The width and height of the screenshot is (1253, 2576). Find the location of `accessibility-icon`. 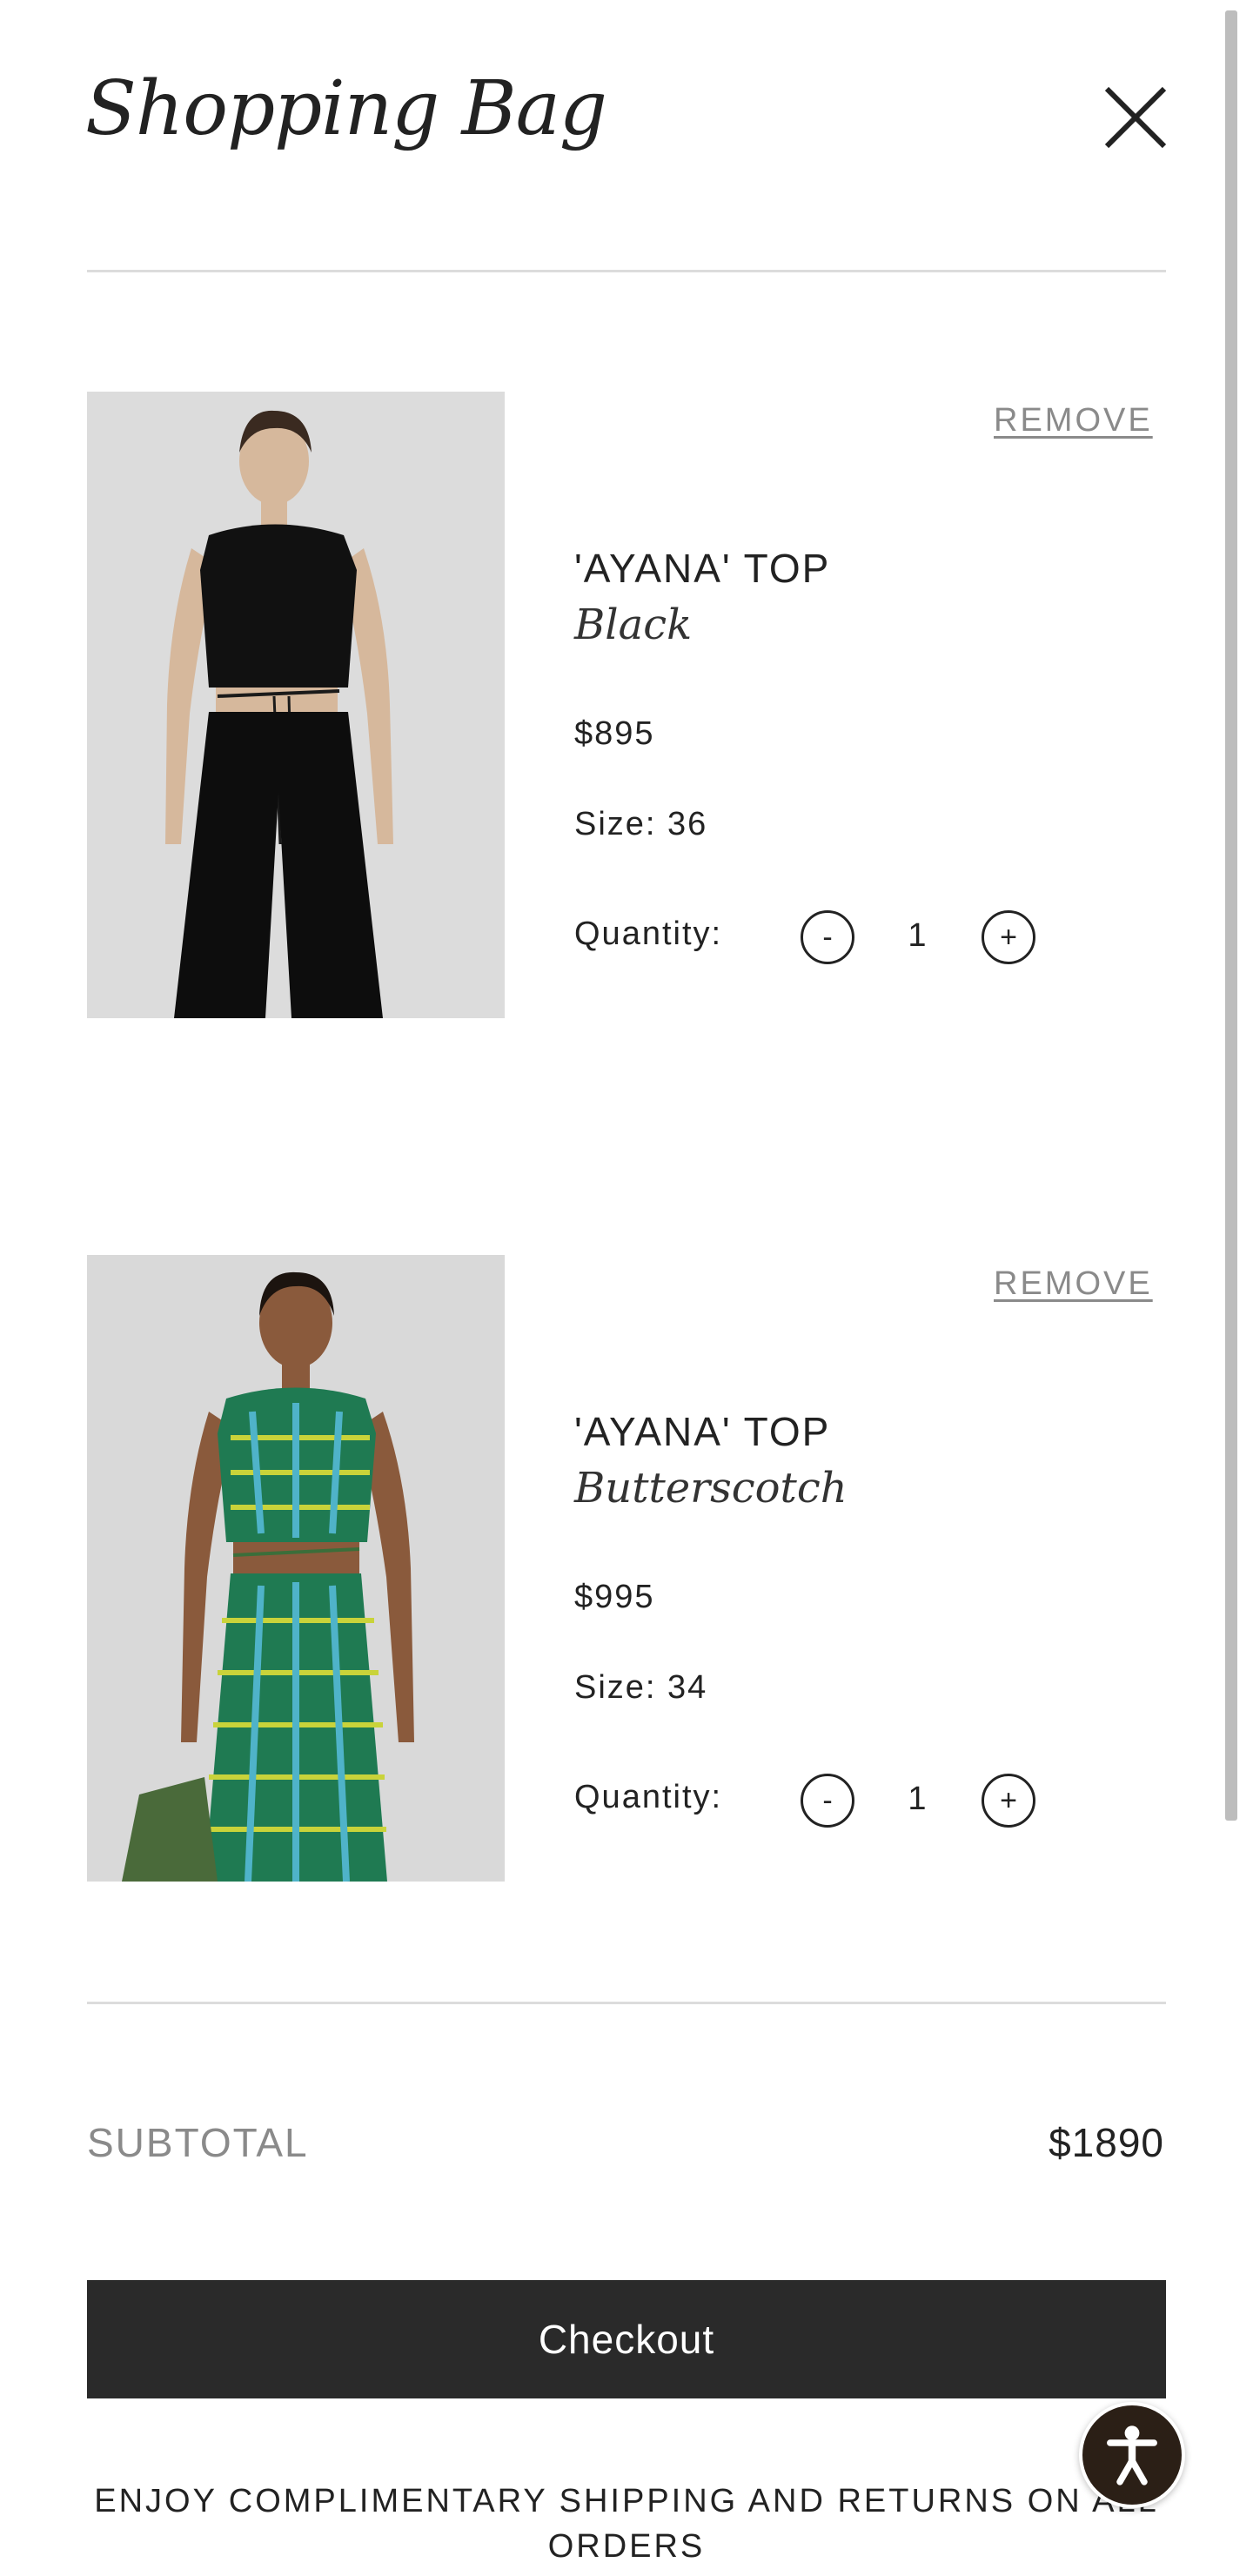

accessibility-icon is located at coordinates (1132, 2455).